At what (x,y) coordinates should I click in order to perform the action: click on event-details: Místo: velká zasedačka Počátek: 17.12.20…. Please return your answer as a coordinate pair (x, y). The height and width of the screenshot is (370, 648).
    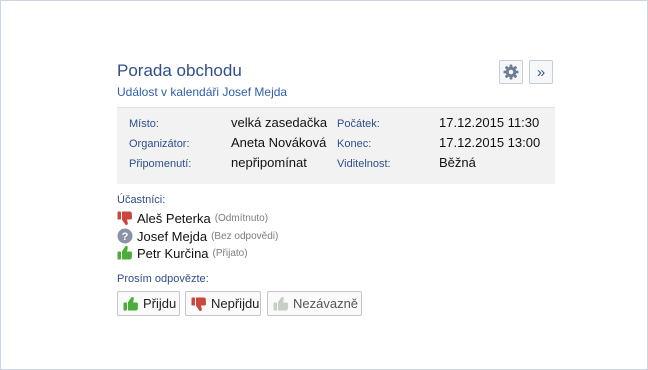
    Looking at the image, I should click on (336, 145).